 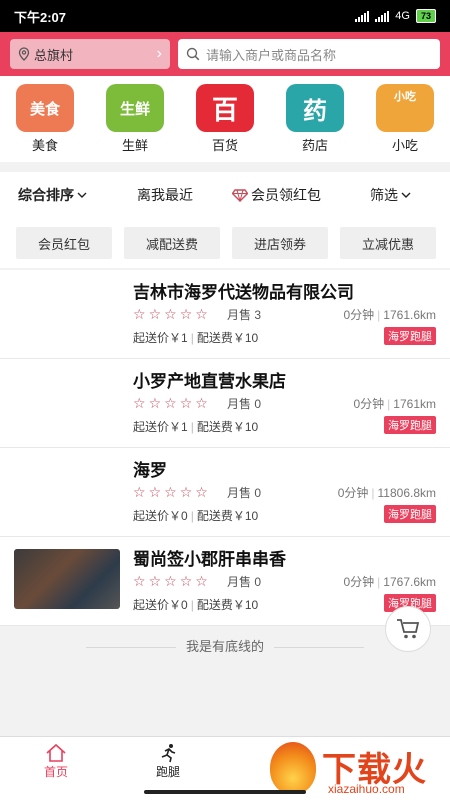 I want to click on sort-comprehensive: 综合排序, so click(x=52, y=195).